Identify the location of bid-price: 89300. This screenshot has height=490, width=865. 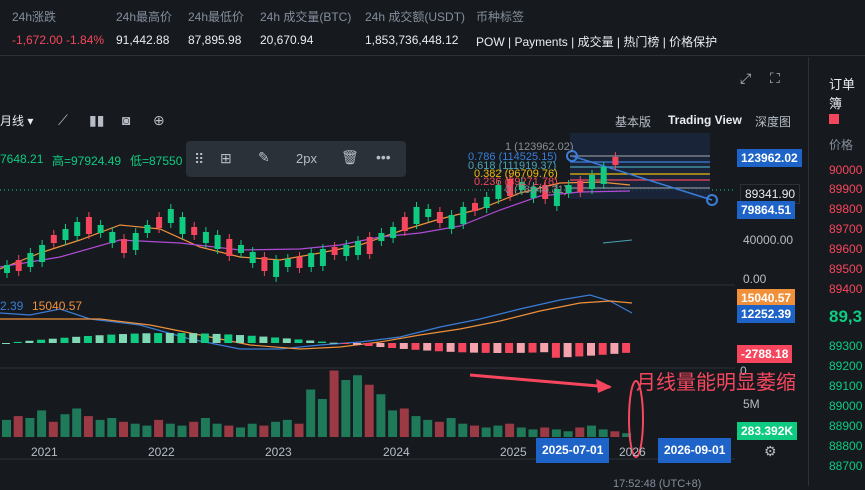
(845, 346).